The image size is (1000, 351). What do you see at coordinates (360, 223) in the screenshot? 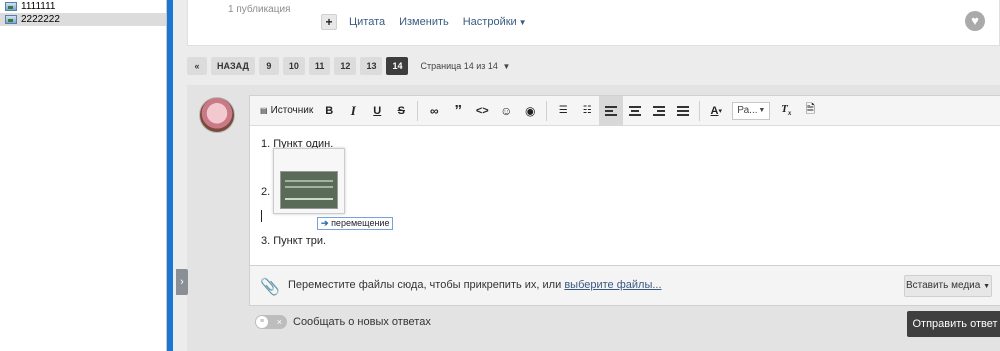
I see `drag-tooltip-text: перемещение` at bounding box center [360, 223].